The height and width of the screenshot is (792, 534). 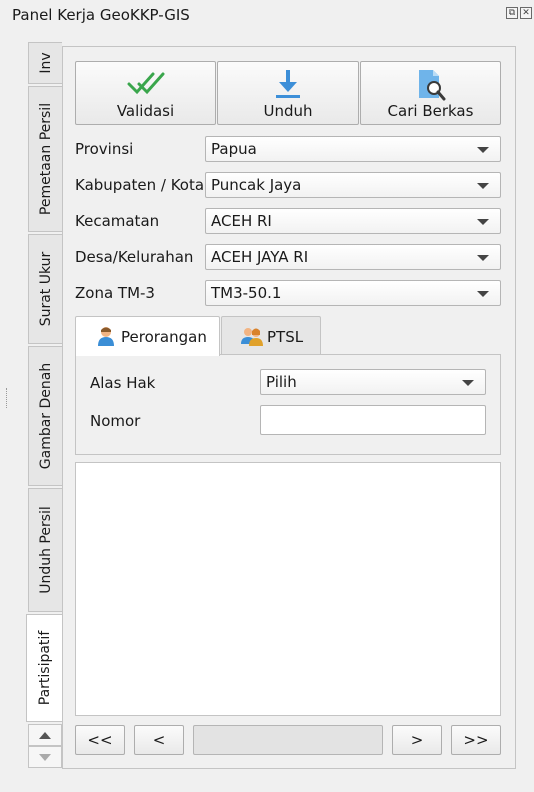 I want to click on arrow-up-icon, so click(x=45, y=735).